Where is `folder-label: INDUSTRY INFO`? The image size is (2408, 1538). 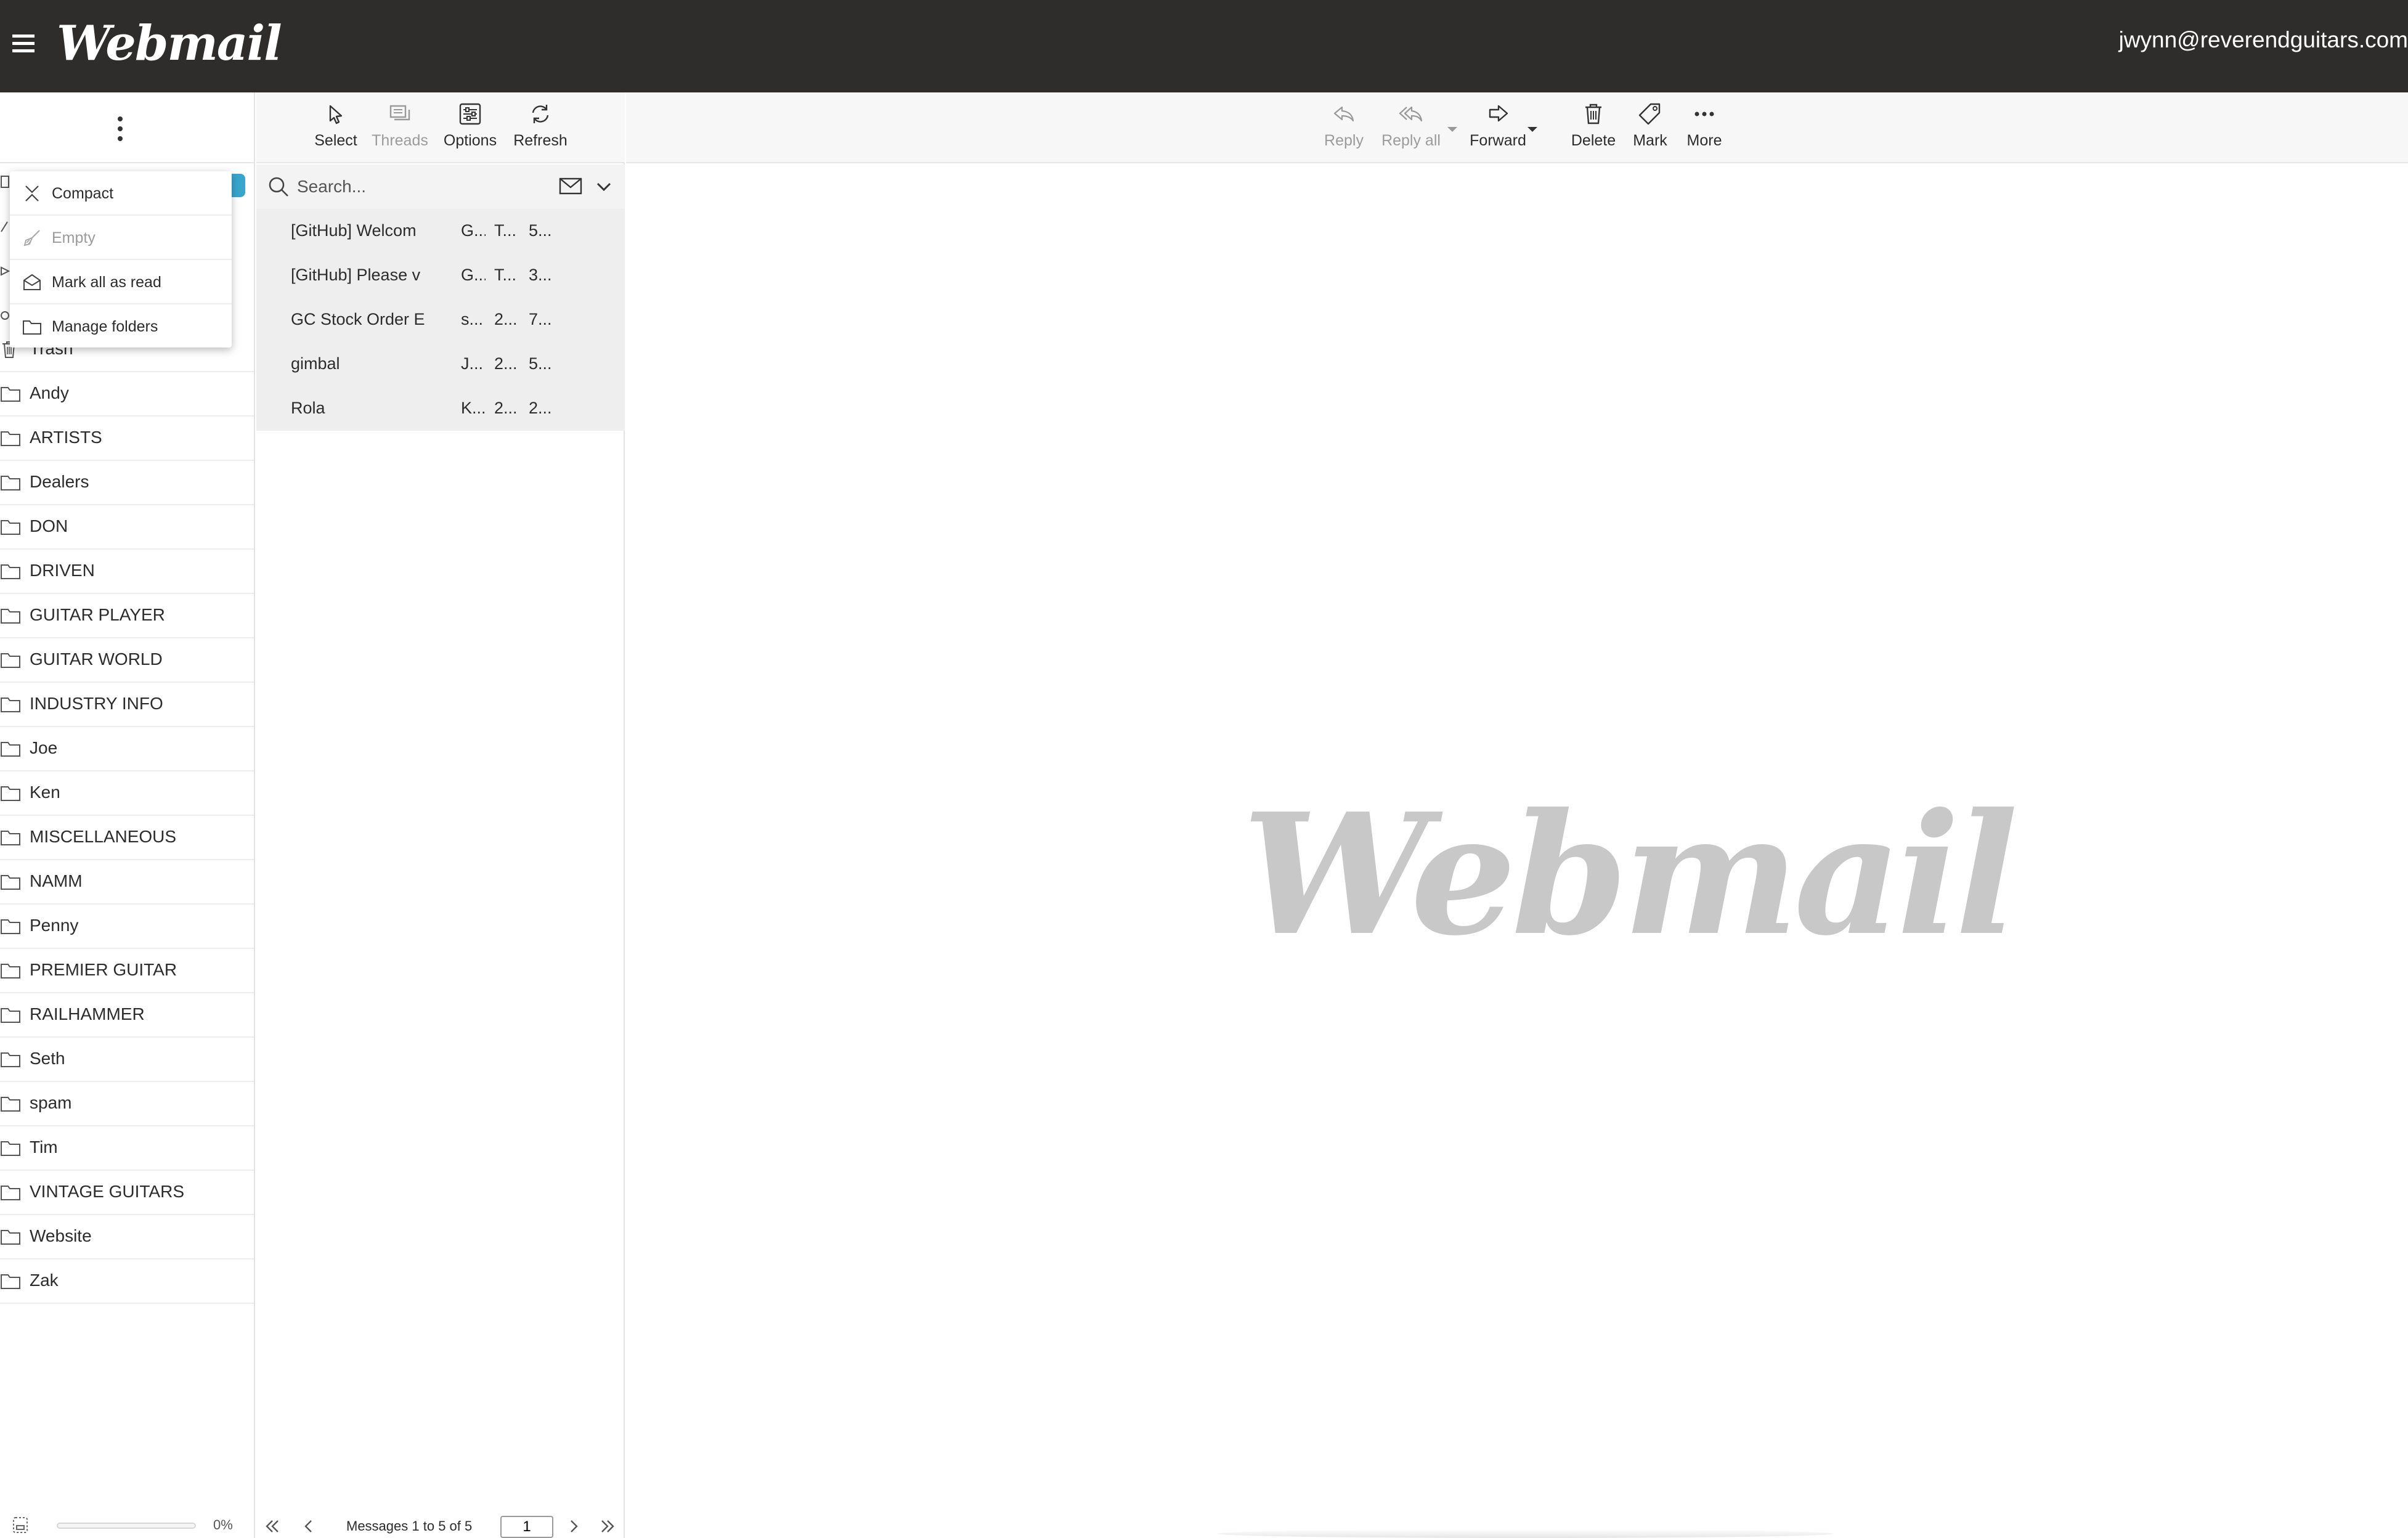 folder-label: INDUSTRY INFO is located at coordinates (97, 703).